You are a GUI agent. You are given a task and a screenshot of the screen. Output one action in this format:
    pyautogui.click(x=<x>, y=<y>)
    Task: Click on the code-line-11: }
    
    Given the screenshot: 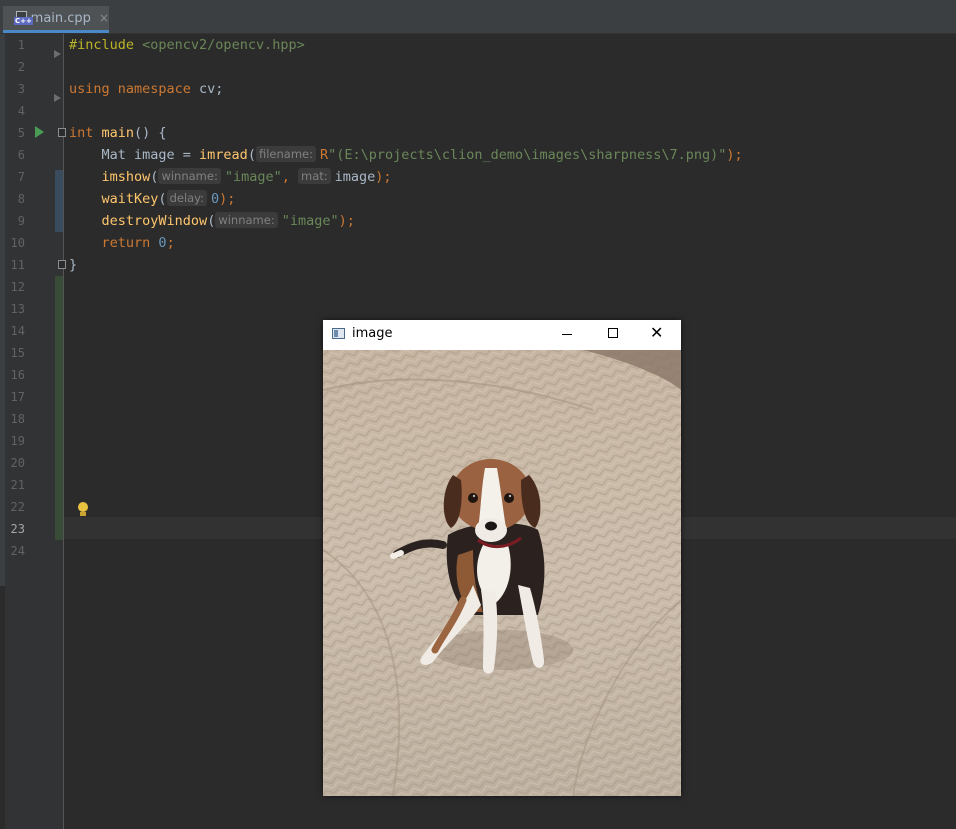 What is the action you would take?
    pyautogui.click(x=73, y=265)
    